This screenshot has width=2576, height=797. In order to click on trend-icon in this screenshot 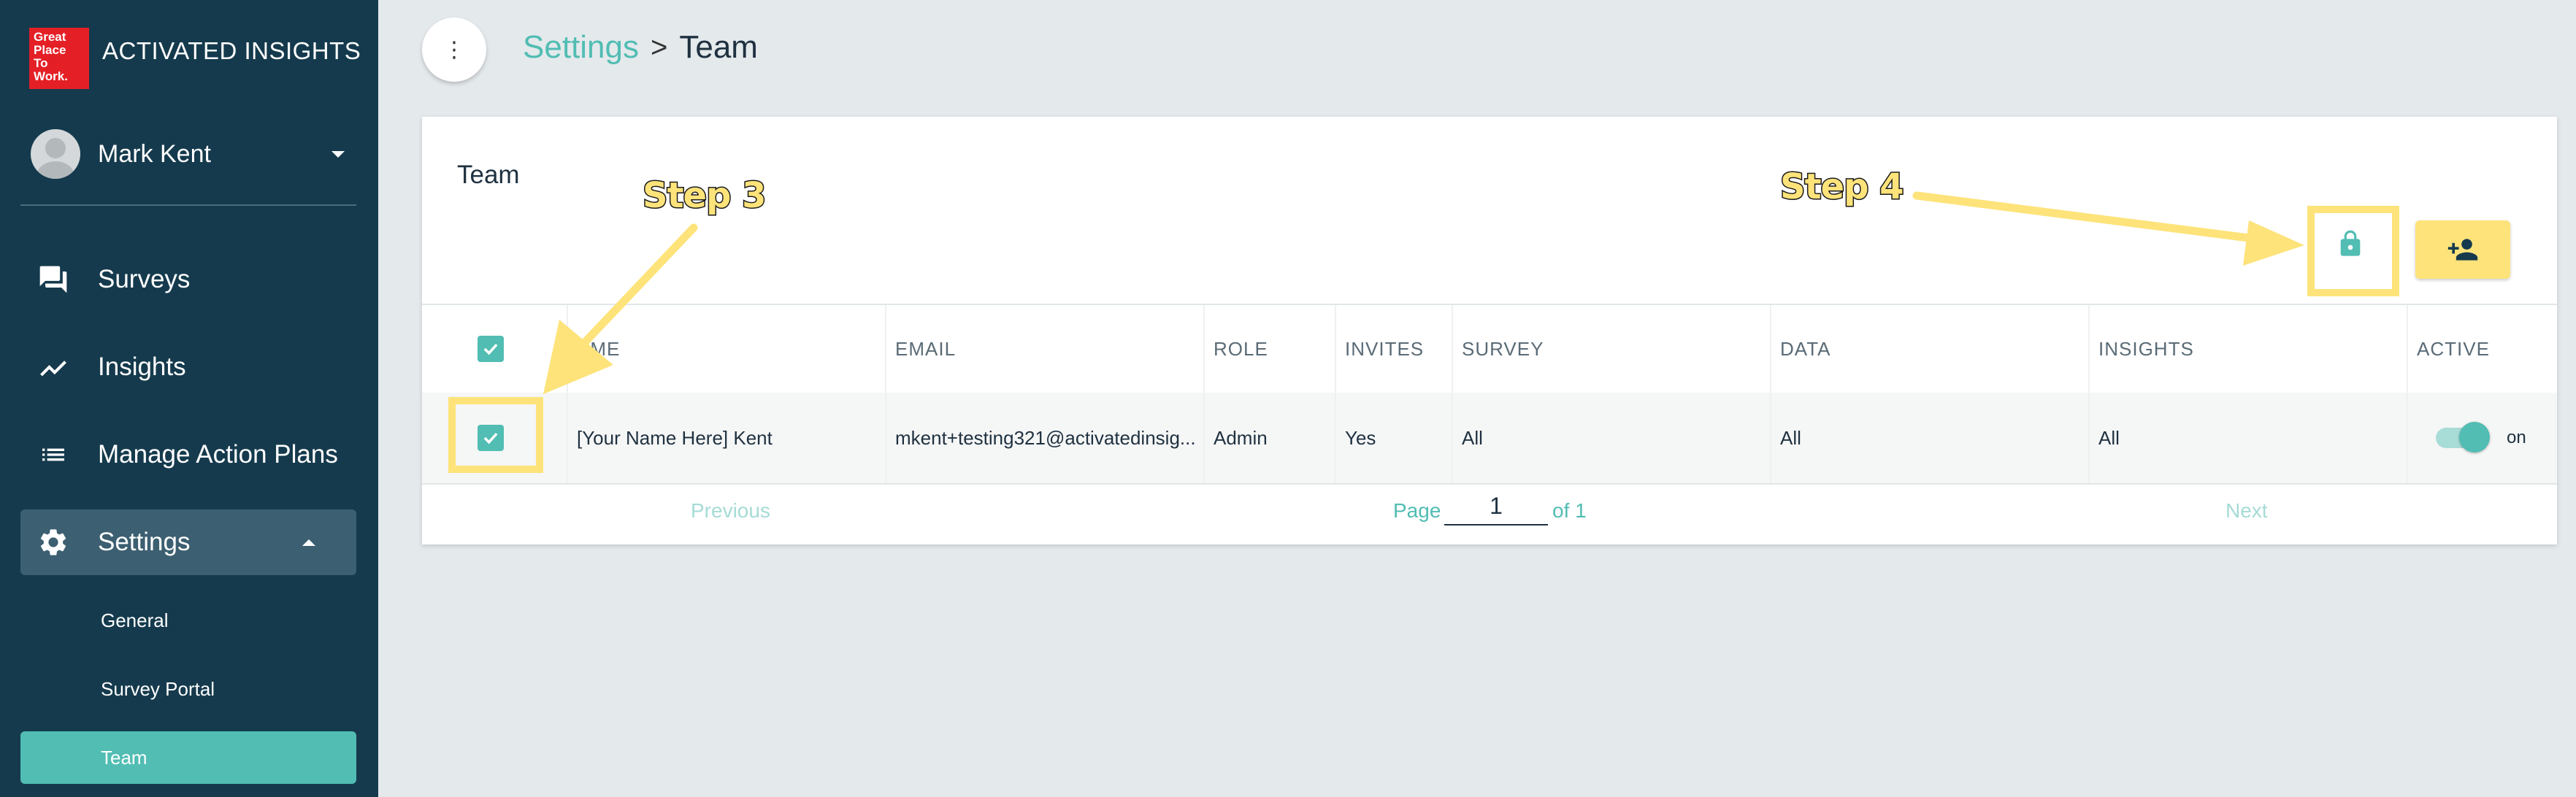, I will do `click(53, 367)`.